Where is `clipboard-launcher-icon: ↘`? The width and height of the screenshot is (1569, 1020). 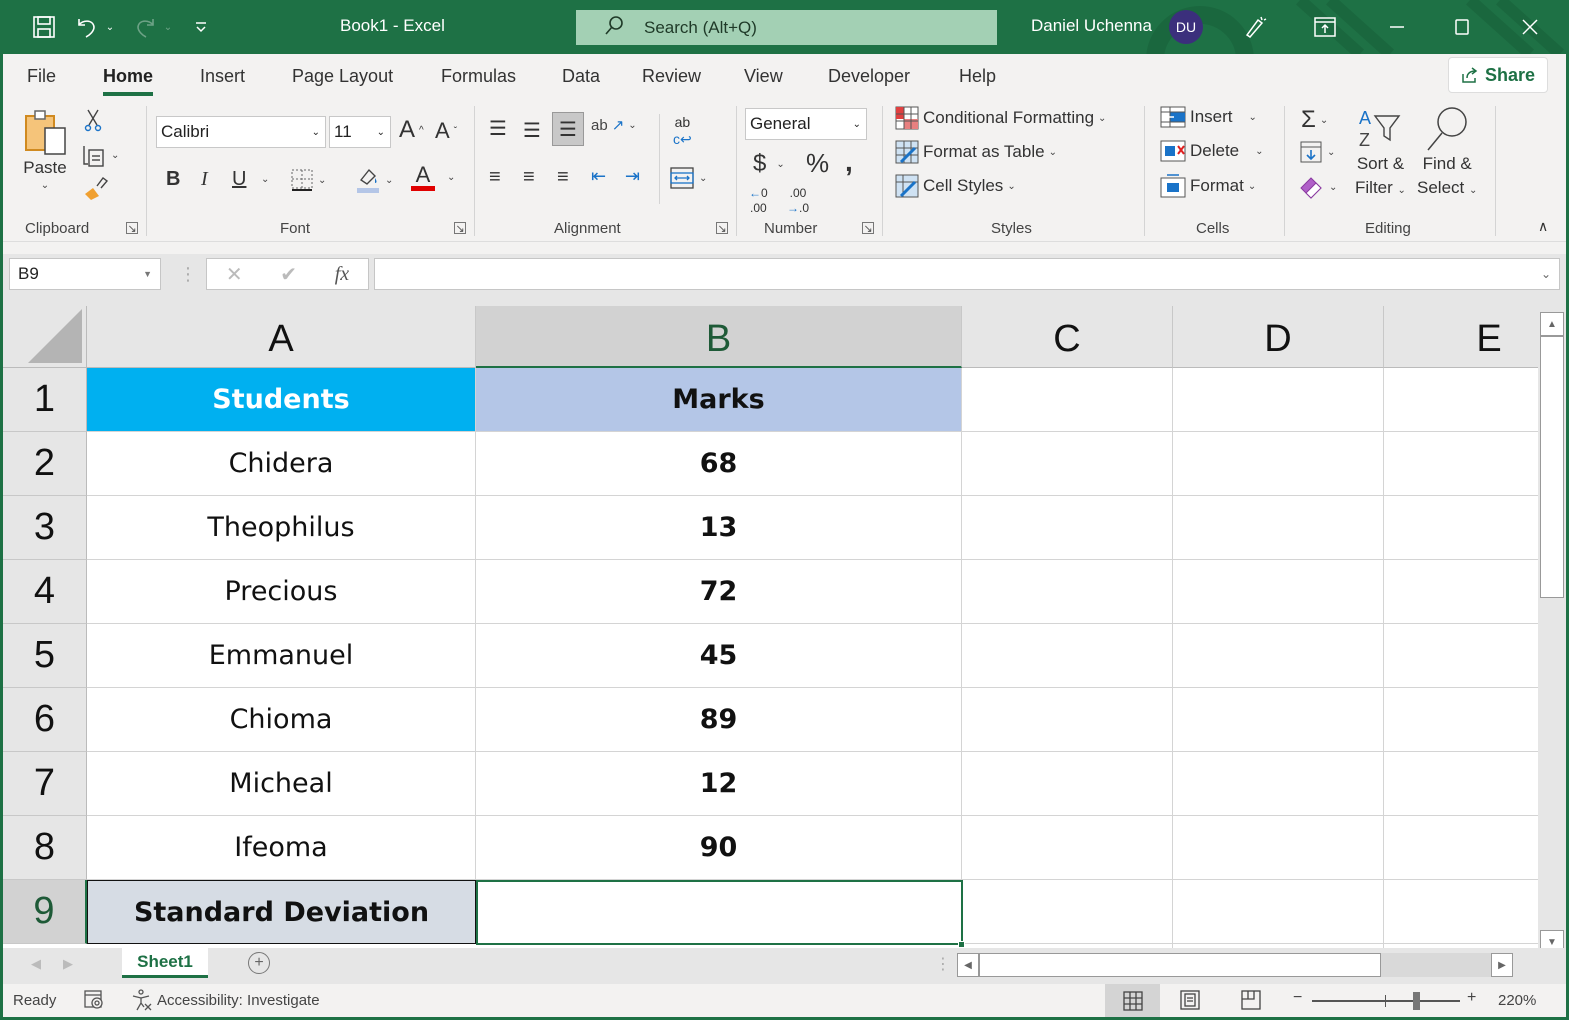 clipboard-launcher-icon: ↘ is located at coordinates (132, 228).